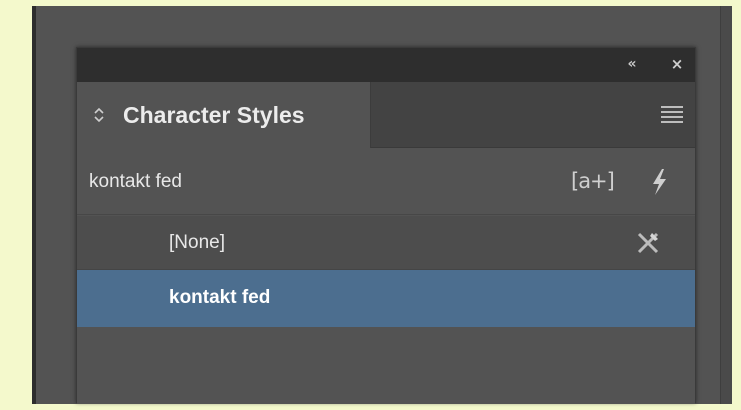  I want to click on current-style-row: kontakt fed [a+], so click(386, 182).